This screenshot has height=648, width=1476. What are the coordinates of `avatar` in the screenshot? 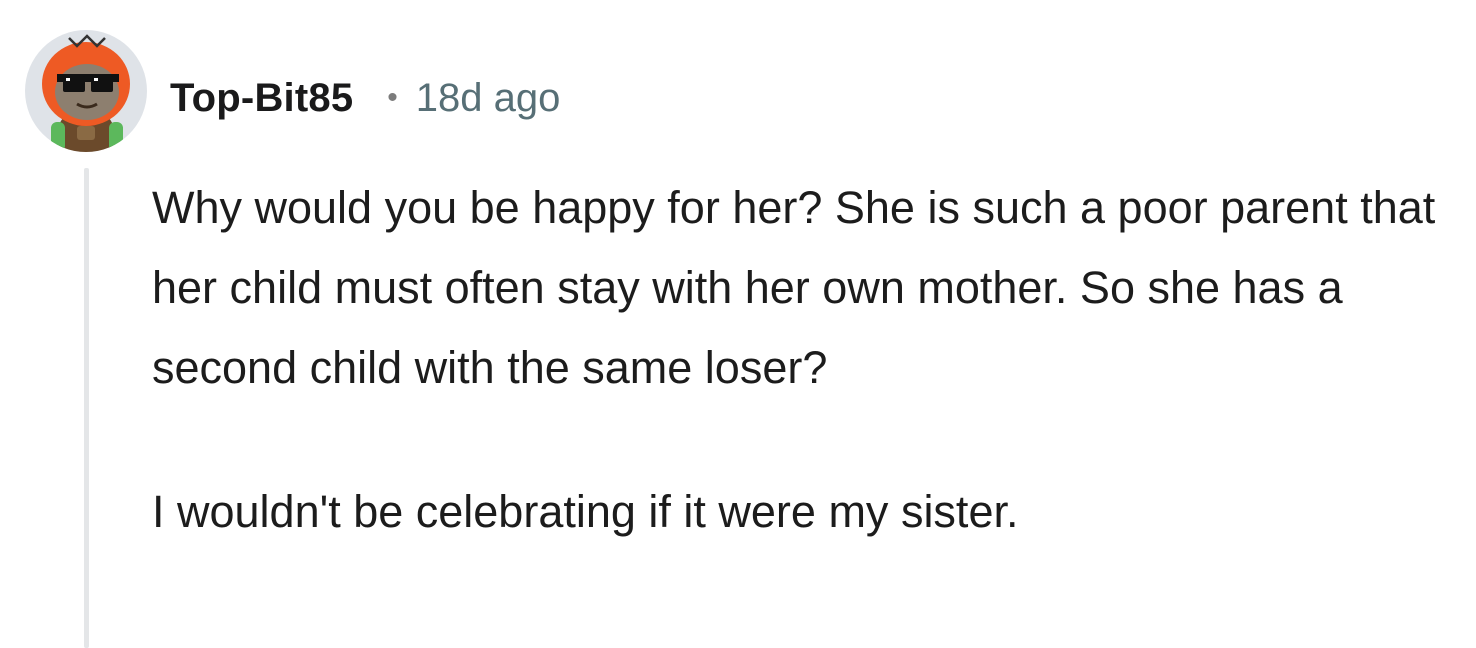 It's located at (86, 91).